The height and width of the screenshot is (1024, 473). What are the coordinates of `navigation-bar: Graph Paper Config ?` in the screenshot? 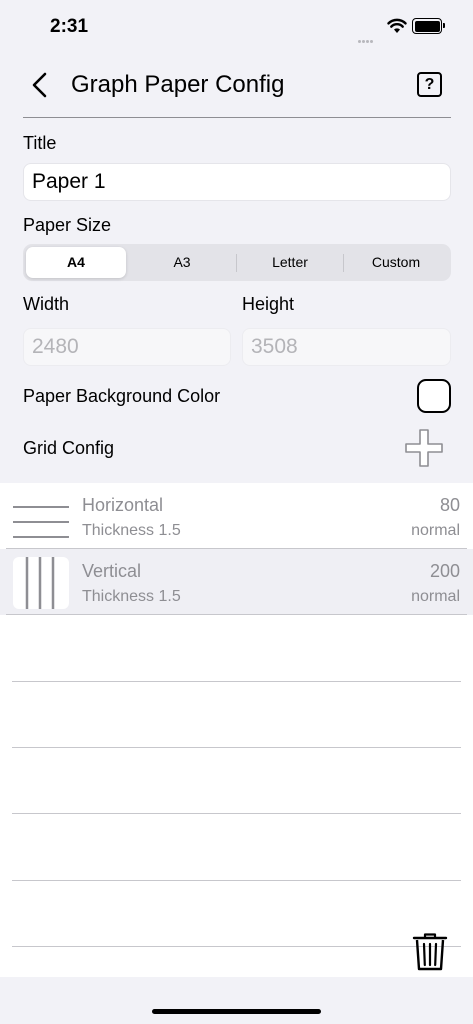 It's located at (236, 87).